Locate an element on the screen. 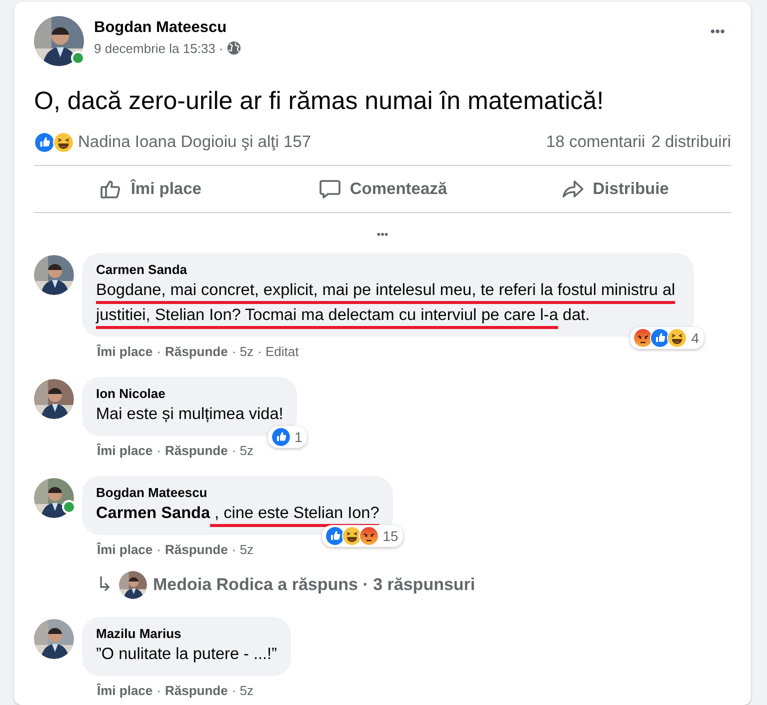 This screenshot has height=705, width=767. comment-text: Bogdane, mai concret, explicit, mai pe intelesul meu, te referi la fostul ministru al justitiei, Stelian Ion? Tocmai ma delectam cu interviul pe care l-a dat. is located at coordinates (386, 303).